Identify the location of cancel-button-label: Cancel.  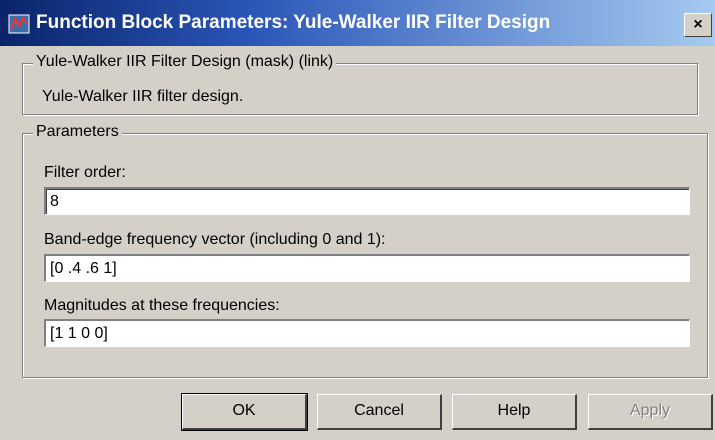
(379, 410).